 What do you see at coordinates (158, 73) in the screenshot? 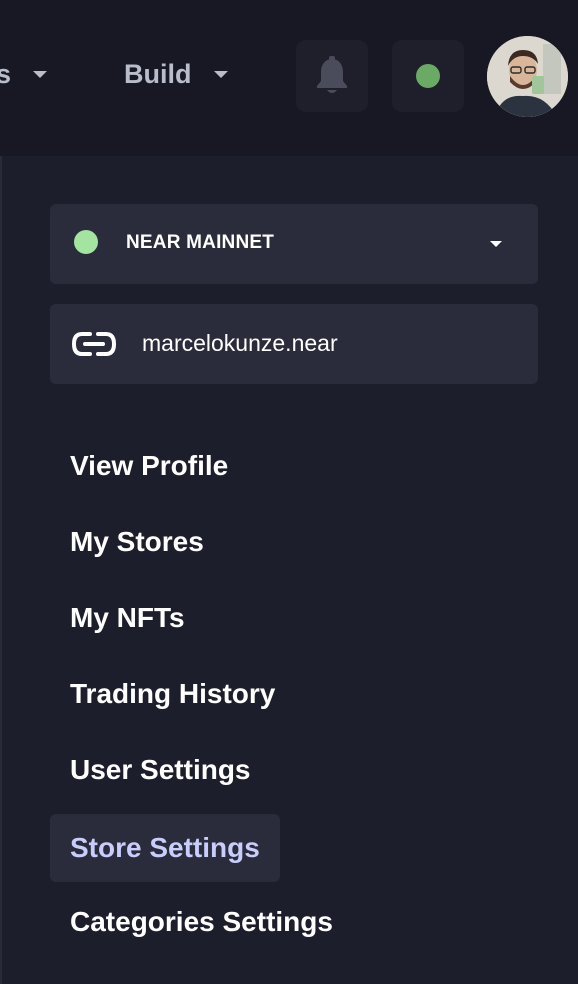
I see `nav-menu-build-label: Build` at bounding box center [158, 73].